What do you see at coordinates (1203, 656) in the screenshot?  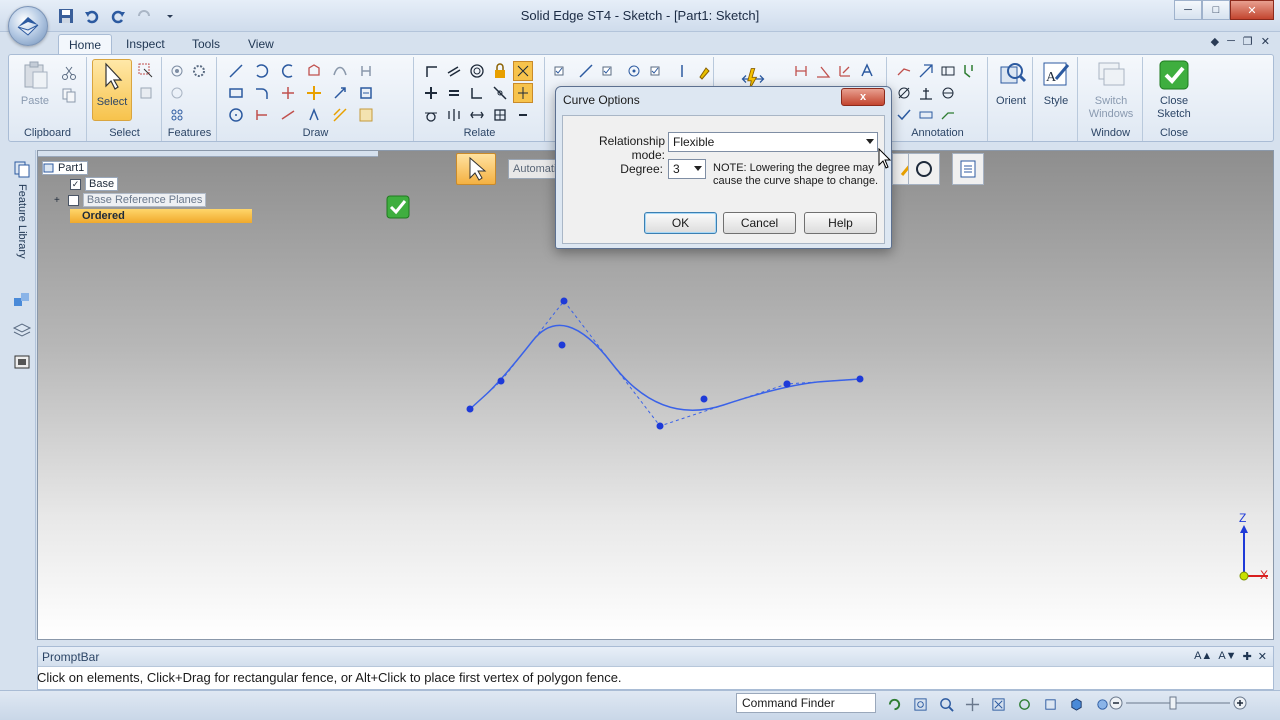 I see `font-larger-icon: A▲` at bounding box center [1203, 656].